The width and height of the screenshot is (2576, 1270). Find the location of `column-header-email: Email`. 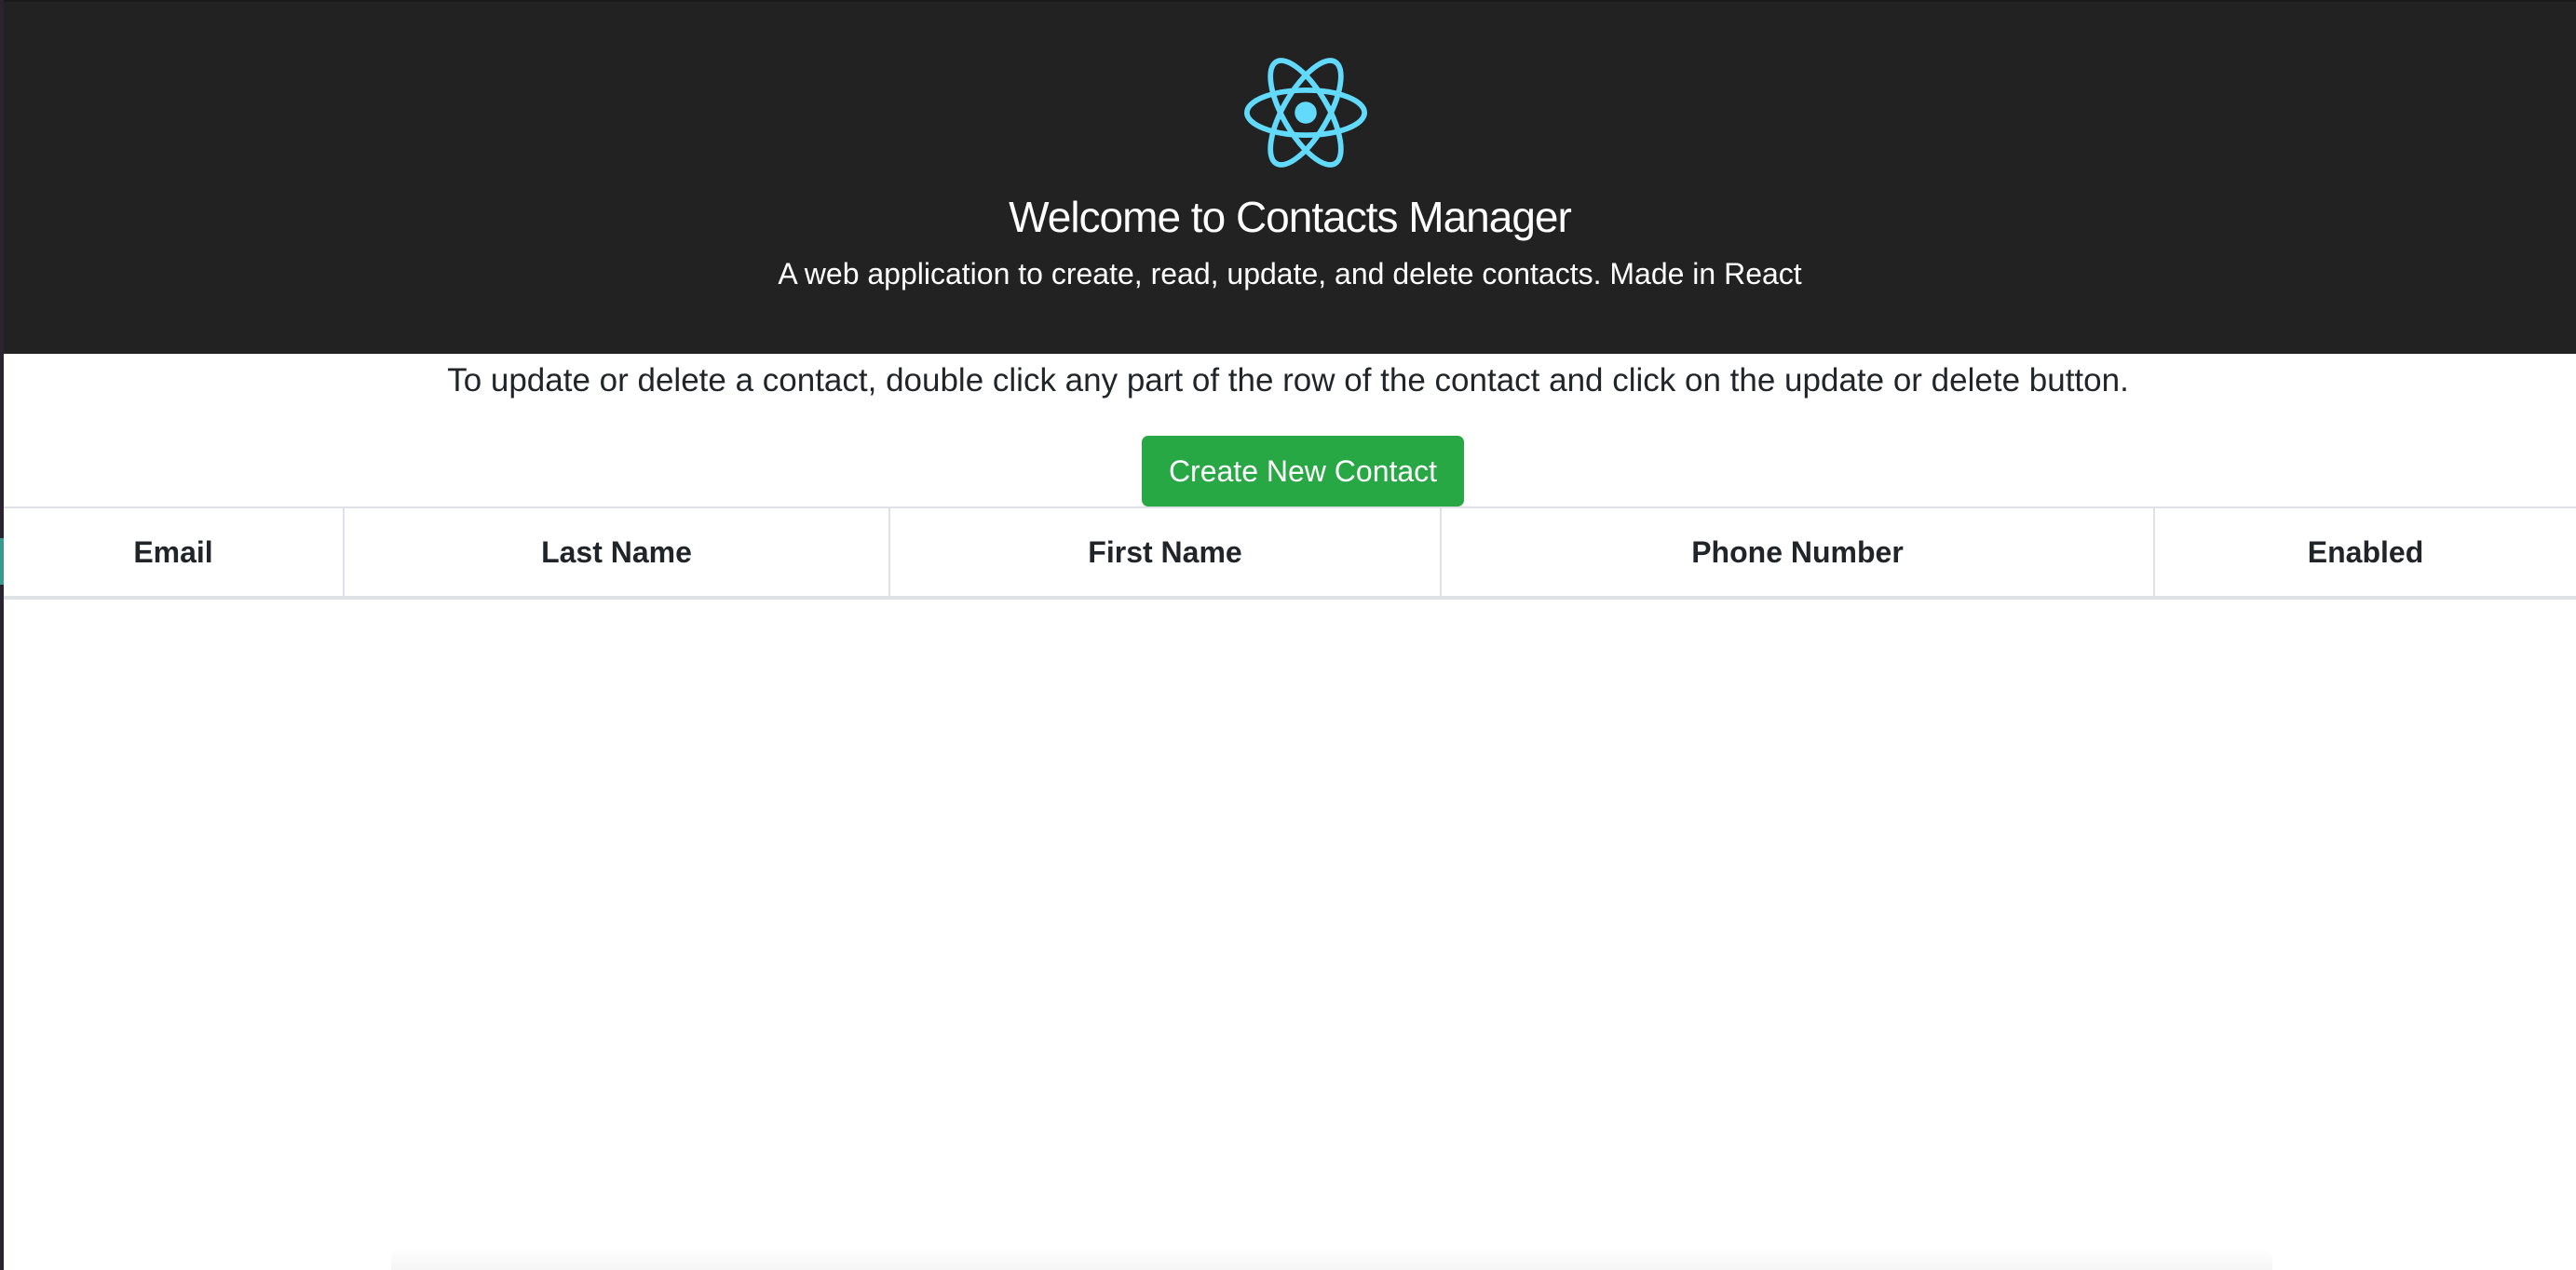

column-header-email: Email is located at coordinates (174, 552).